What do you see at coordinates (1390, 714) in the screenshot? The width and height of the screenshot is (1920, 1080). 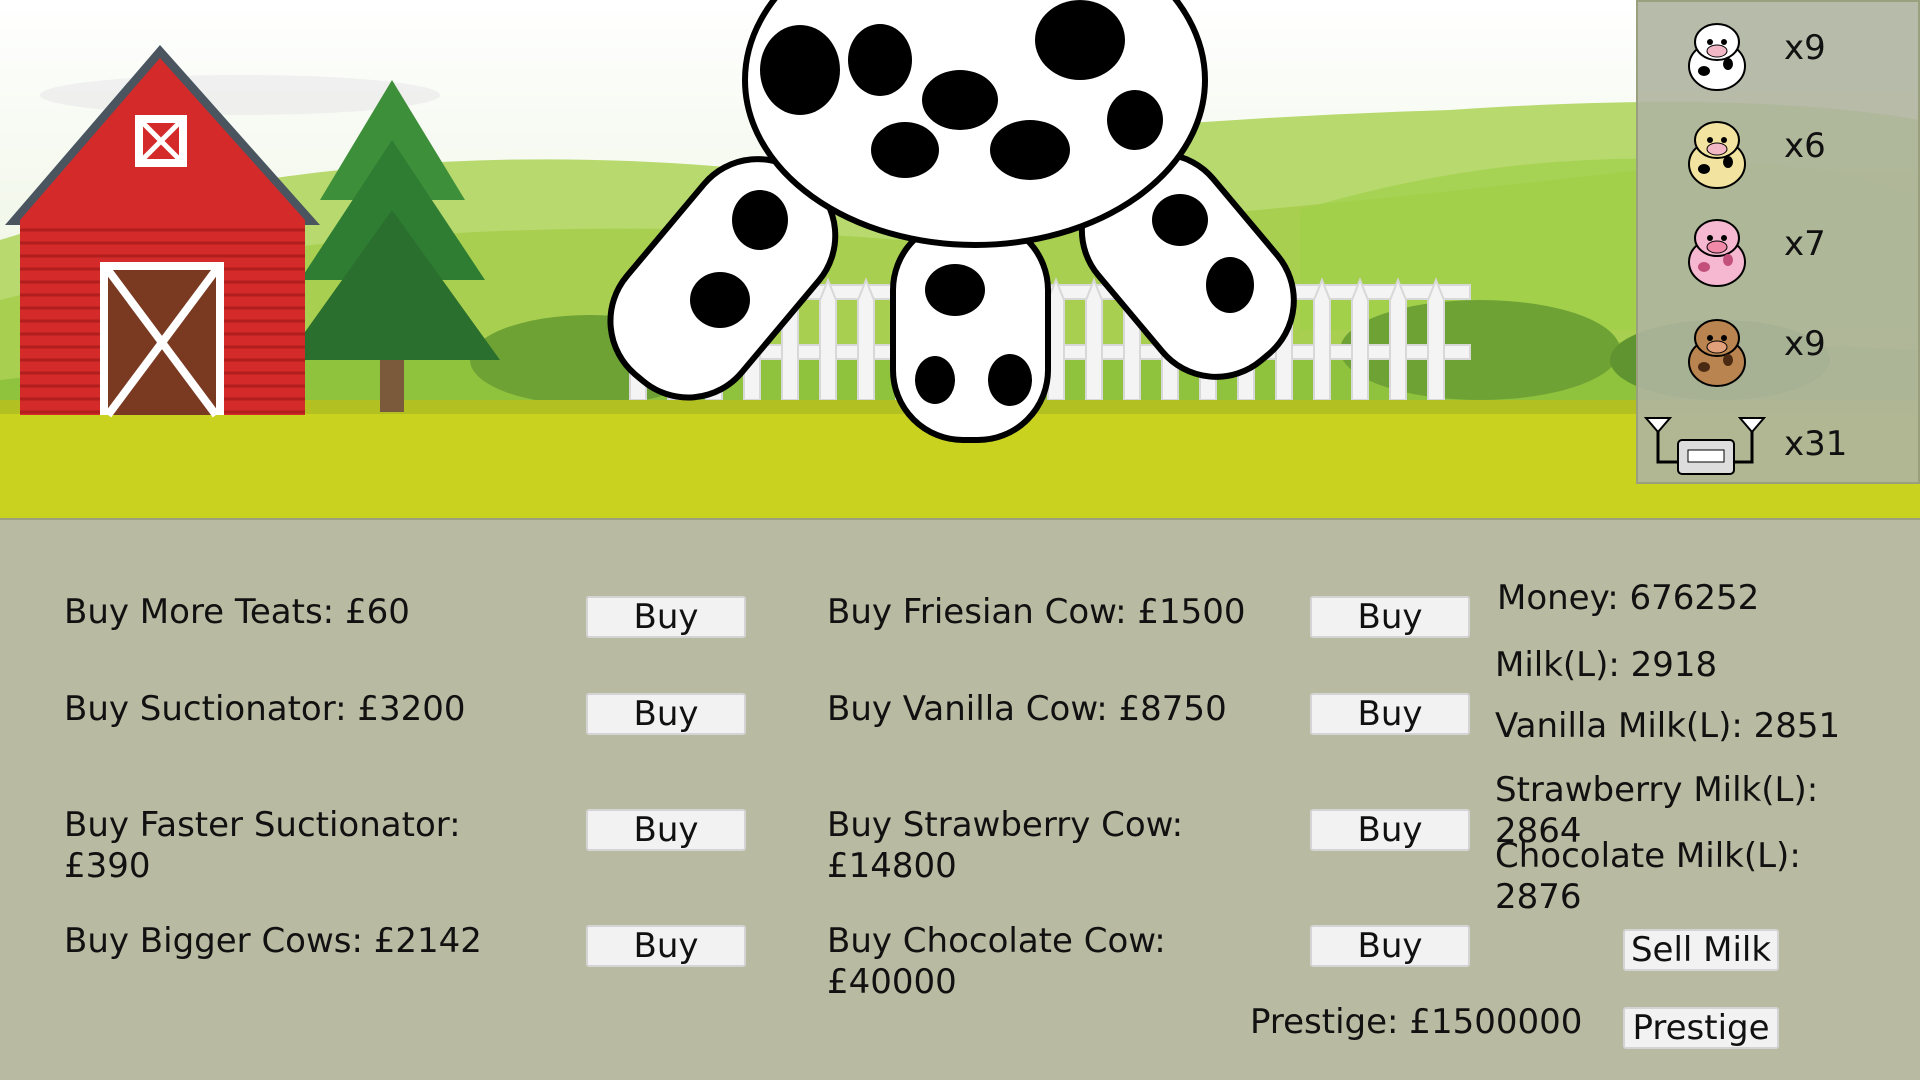 I see `buy-vanilla-cow-button: Buy` at bounding box center [1390, 714].